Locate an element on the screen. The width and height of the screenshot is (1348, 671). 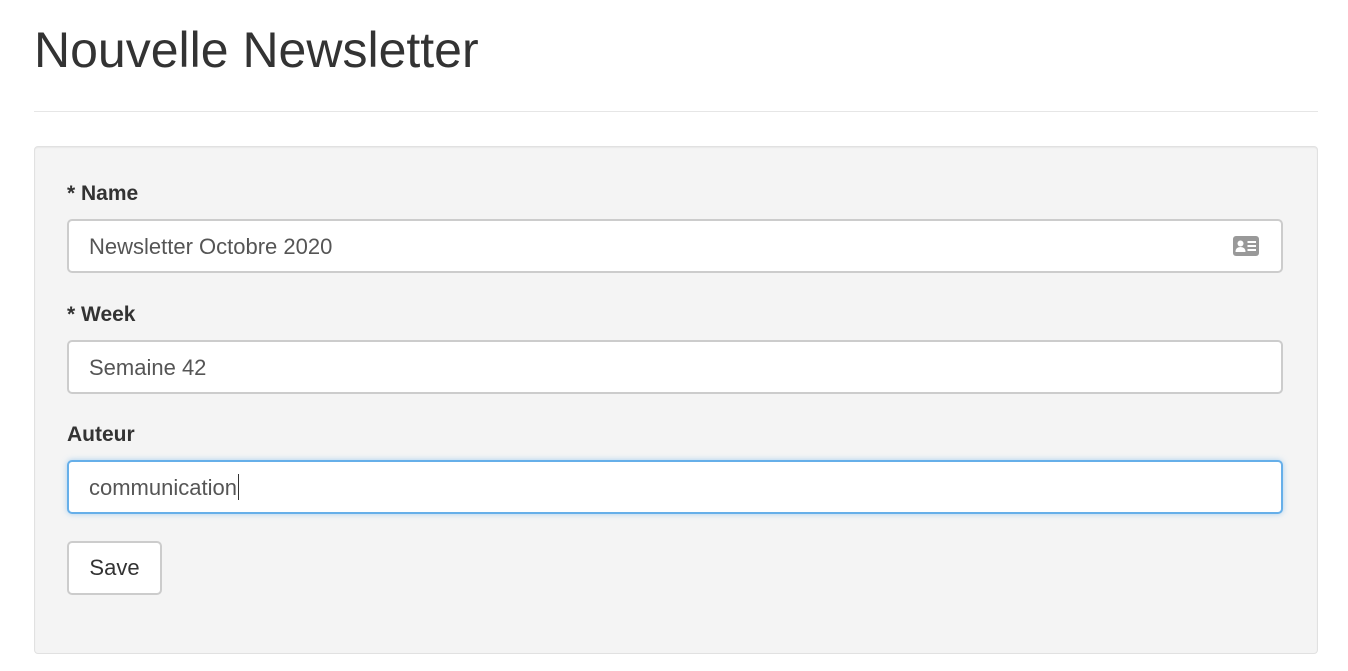
author-label: Auteur is located at coordinates (101, 434).